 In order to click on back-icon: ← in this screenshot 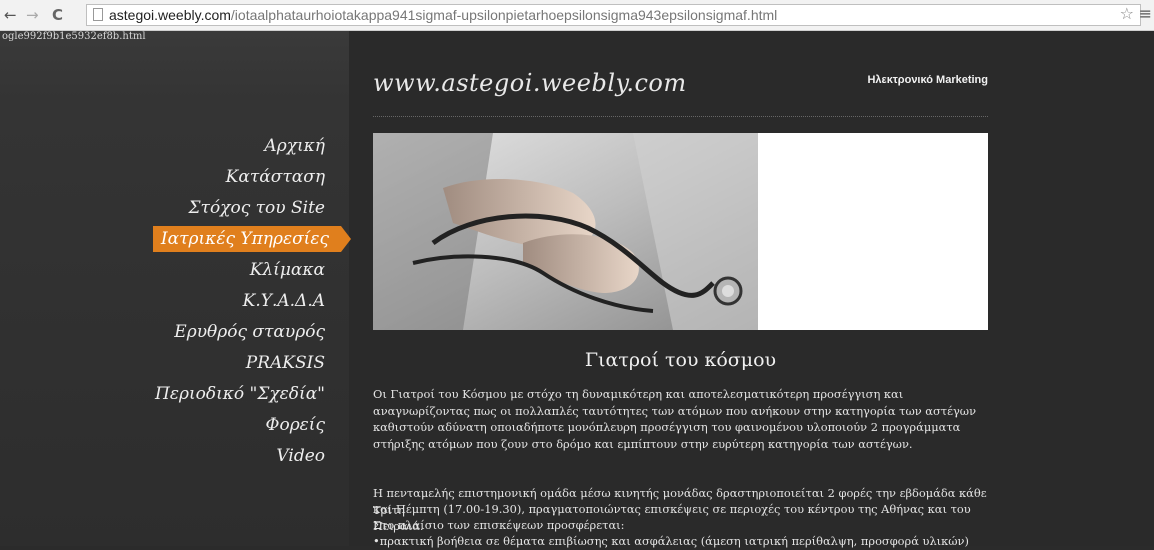, I will do `click(10, 15)`.